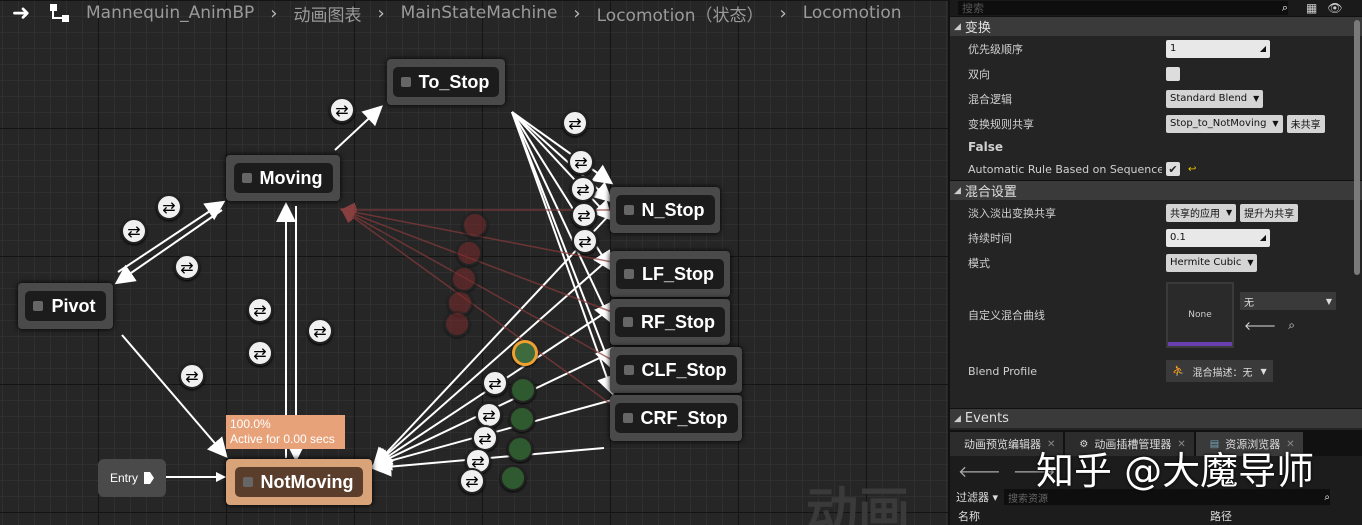 This screenshot has width=1362, height=525. I want to click on breadcrumb-item-locomotion: Locomotion, so click(852, 13).